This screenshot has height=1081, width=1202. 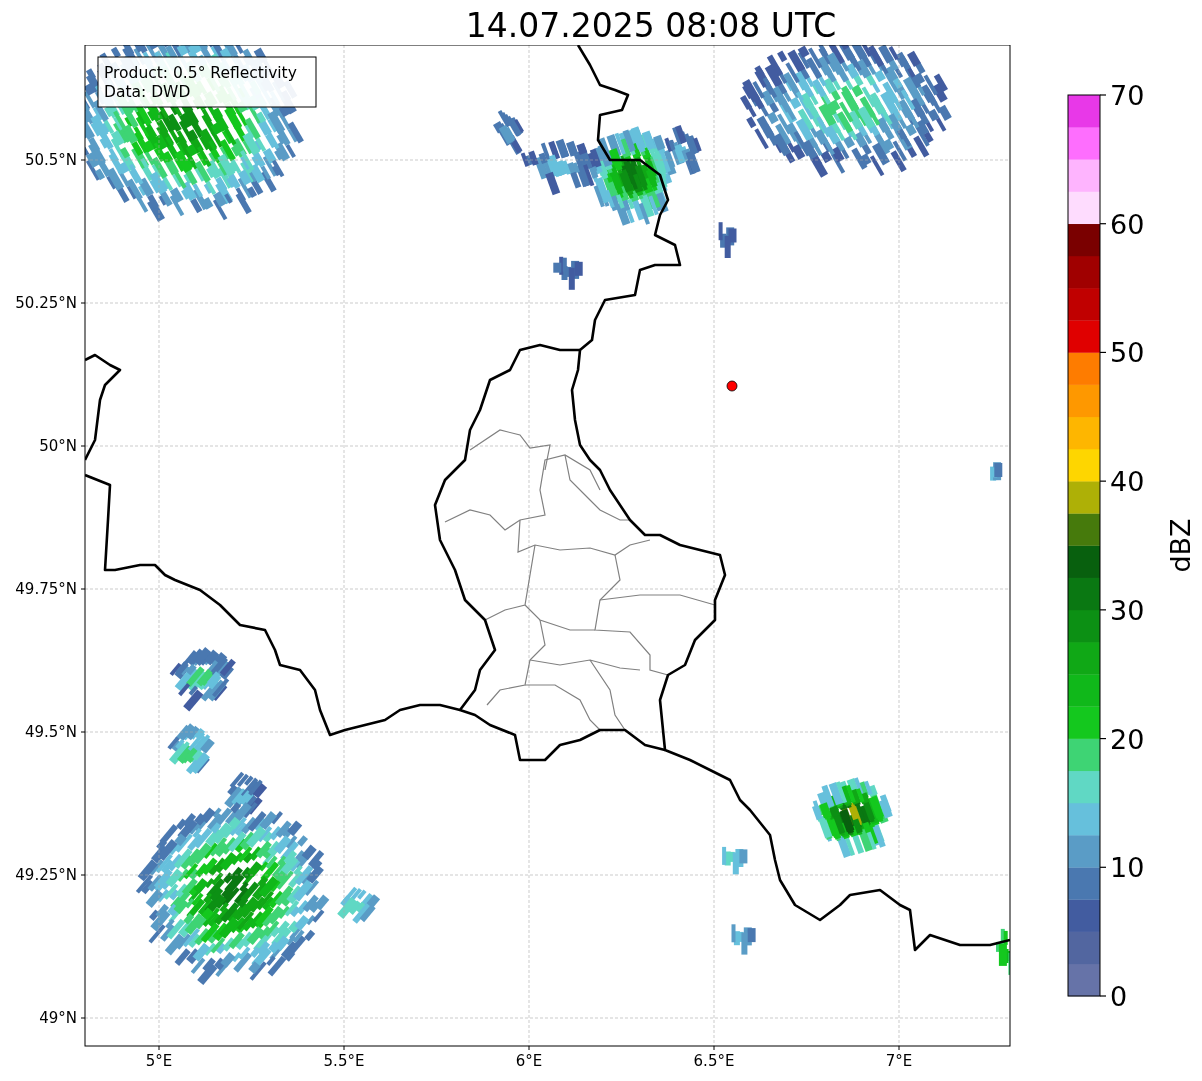 I want to click on chart-title: 14.07.2025 08:08 UTC, so click(x=651, y=25).